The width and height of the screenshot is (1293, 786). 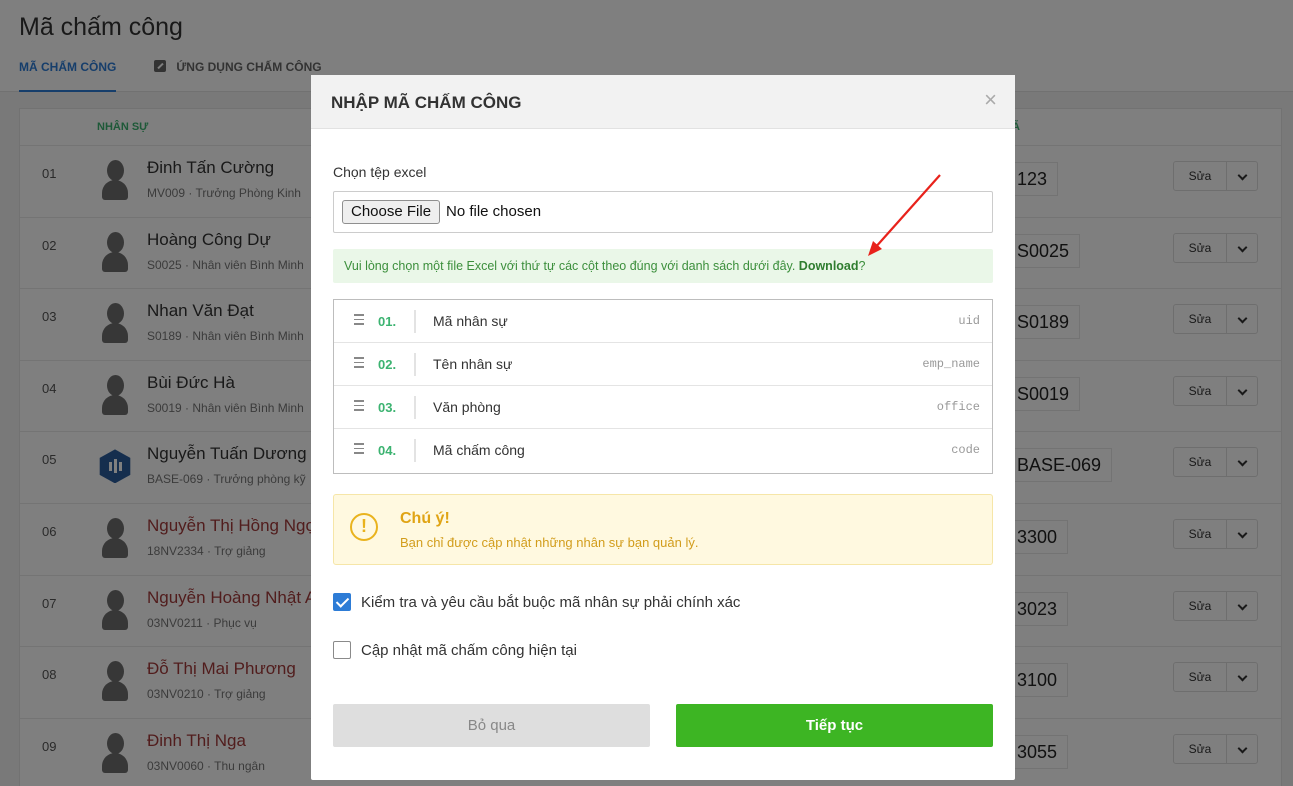 I want to click on dialog-title: NHẬP MÃ CHẤM CÔNG, so click(x=426, y=102).